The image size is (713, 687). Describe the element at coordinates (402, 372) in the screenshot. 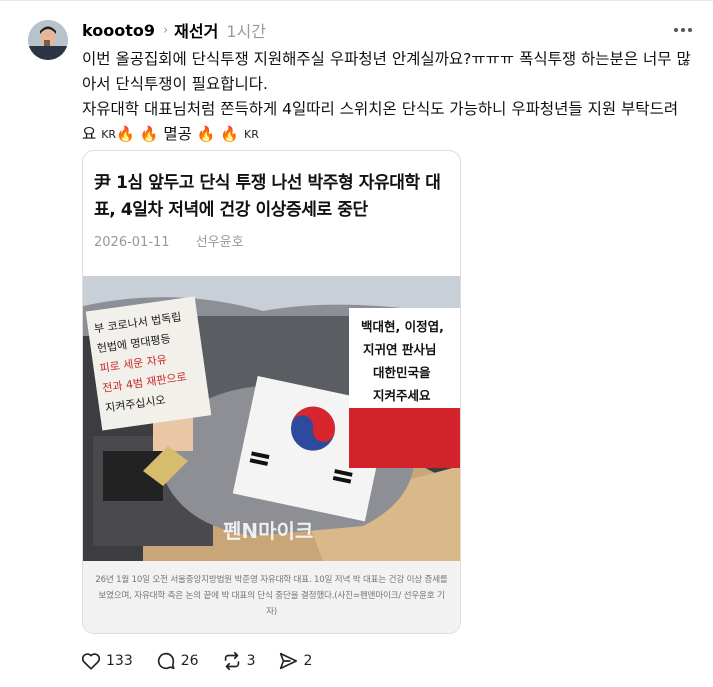

I see `right-sign-line-3: 대한민국을` at that location.